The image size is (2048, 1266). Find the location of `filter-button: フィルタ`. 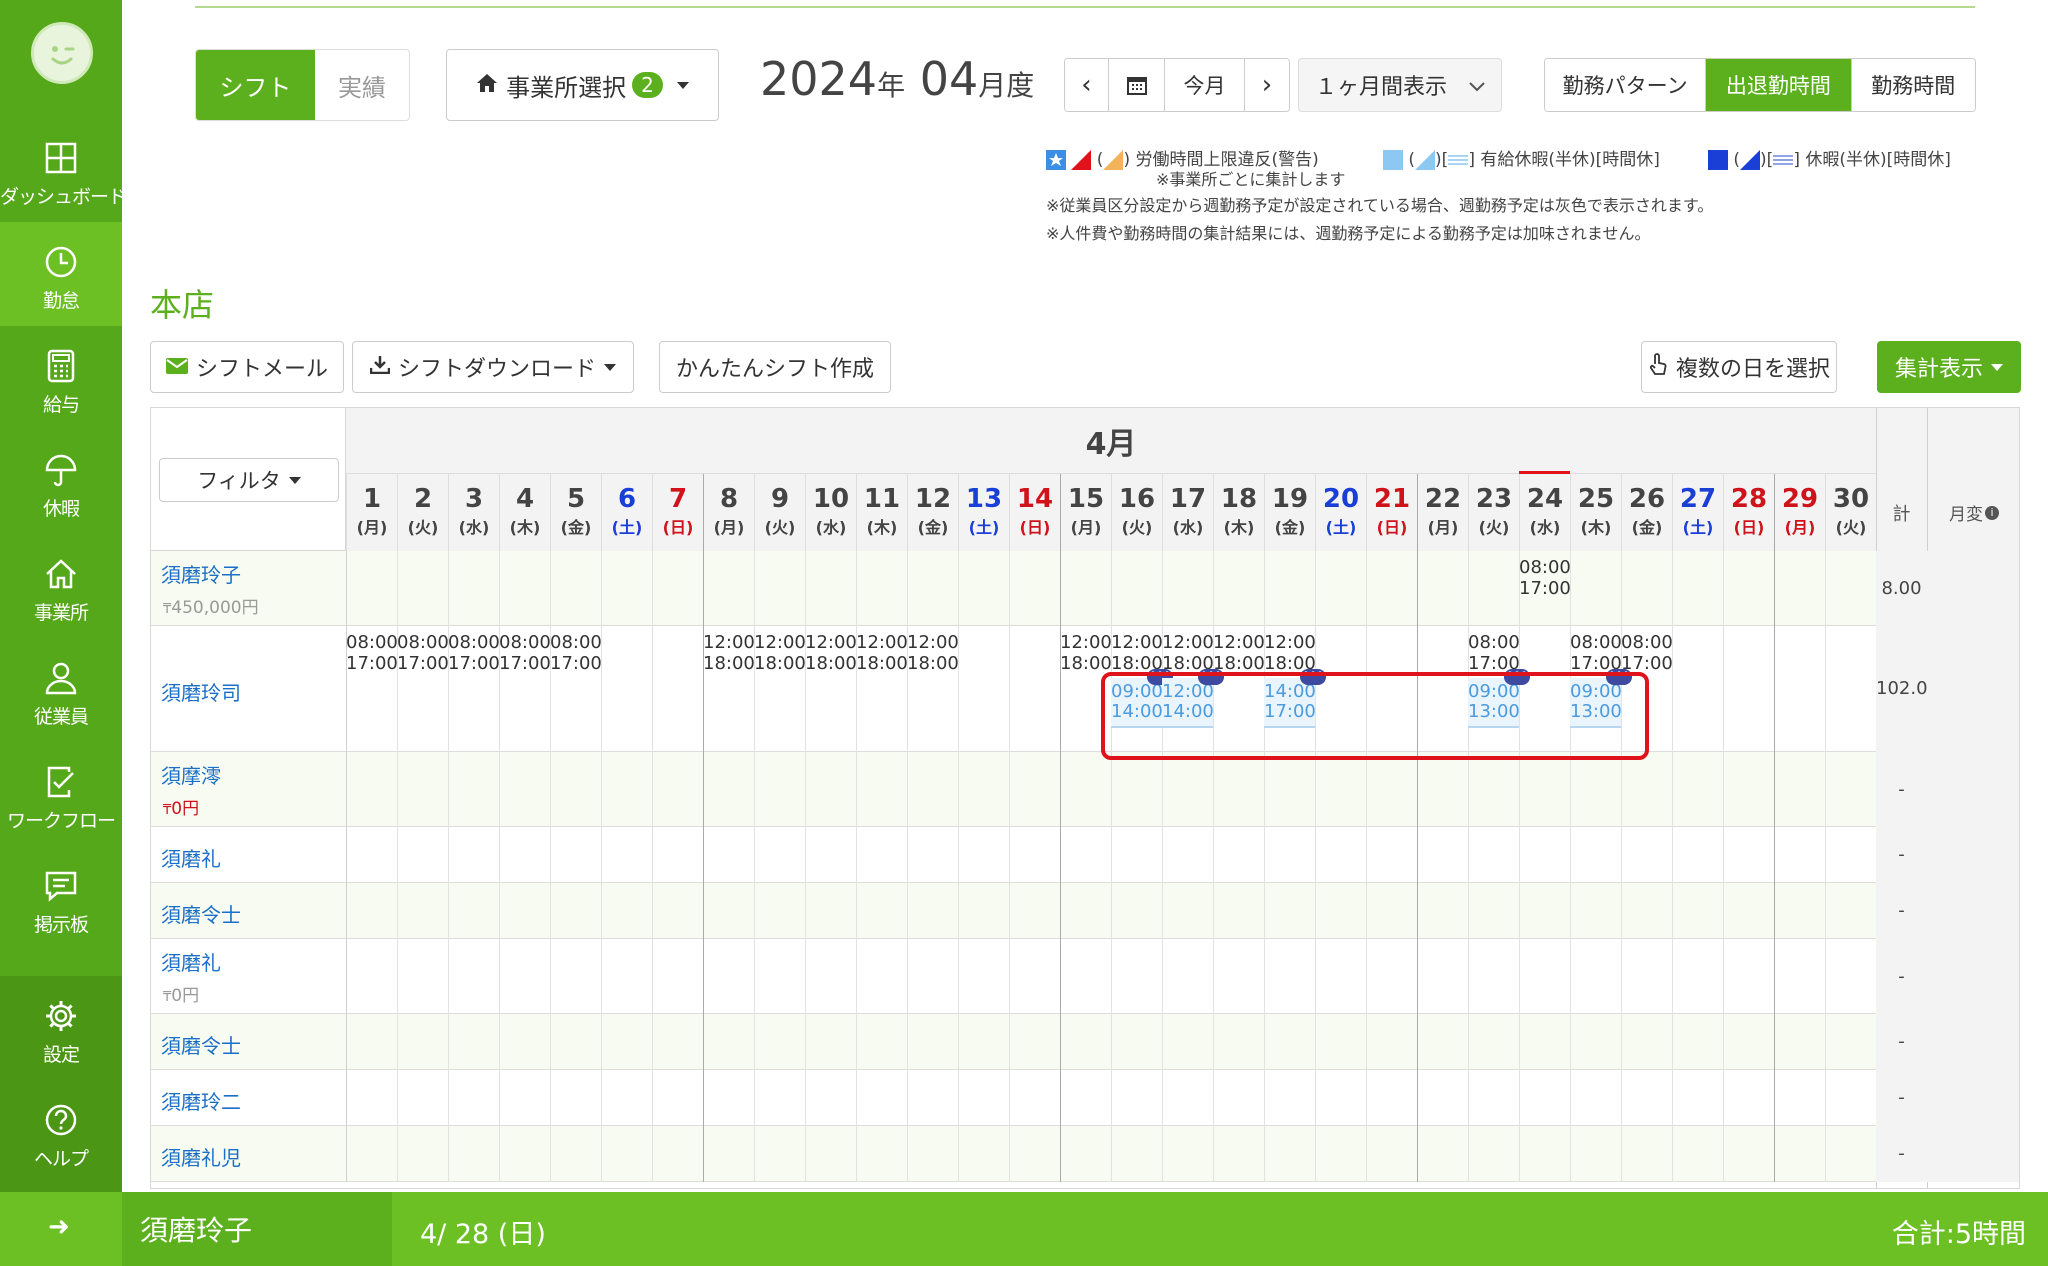

filter-button: フィルタ is located at coordinates (249, 480).